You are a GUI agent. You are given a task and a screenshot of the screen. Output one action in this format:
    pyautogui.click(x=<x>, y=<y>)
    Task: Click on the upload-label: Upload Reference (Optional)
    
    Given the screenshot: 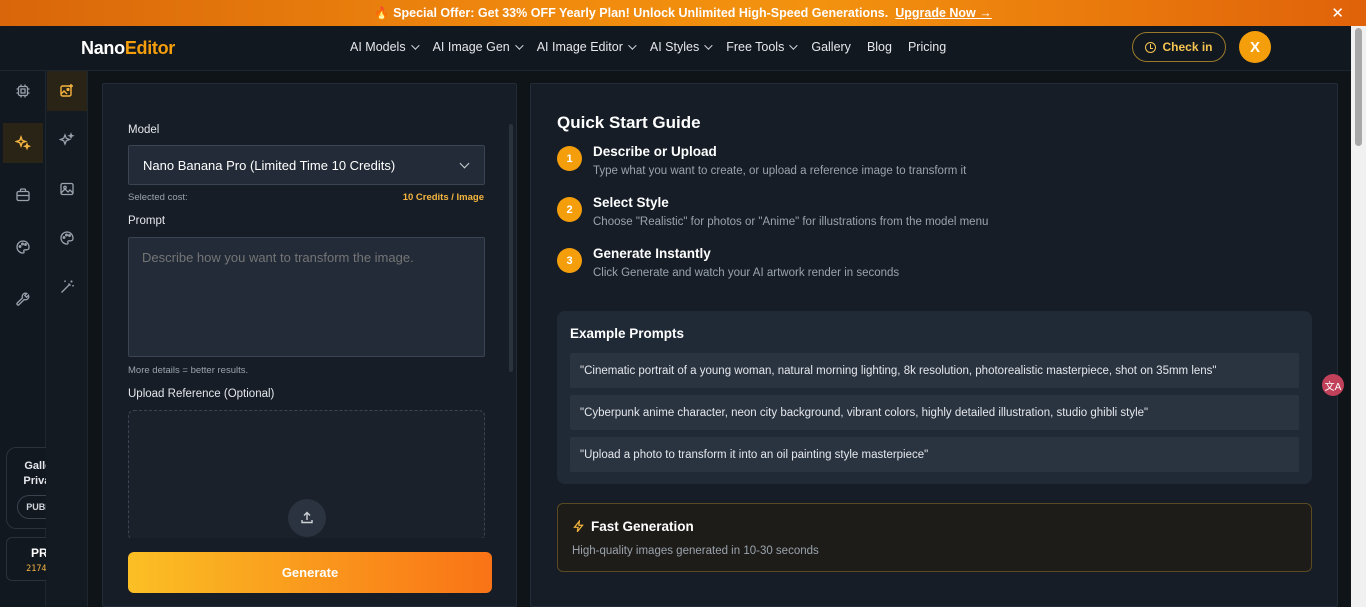 What is the action you would take?
    pyautogui.click(x=201, y=394)
    